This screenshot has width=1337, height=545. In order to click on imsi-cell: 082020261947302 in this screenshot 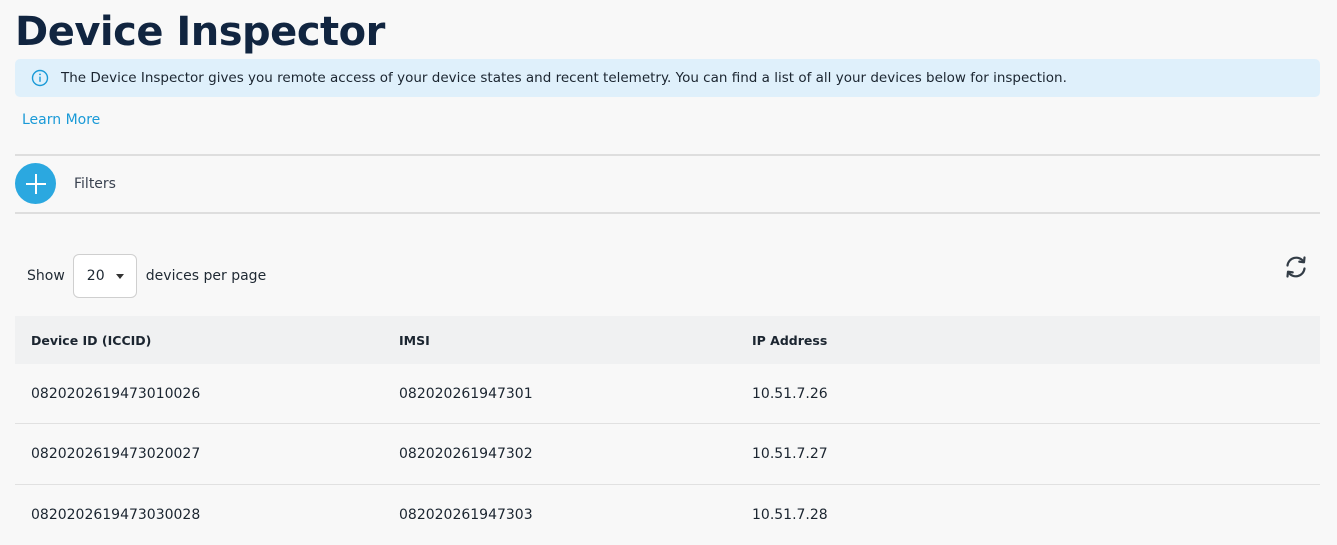, I will do `click(466, 454)`.